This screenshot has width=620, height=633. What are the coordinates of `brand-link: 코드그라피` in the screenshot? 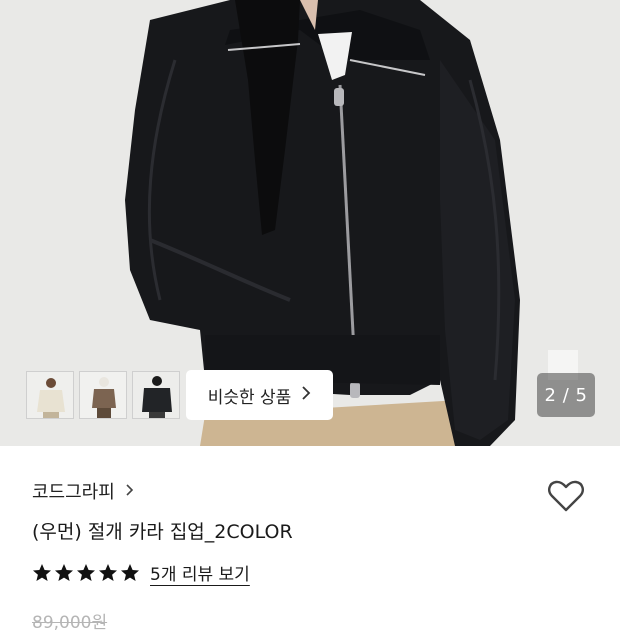 It's located at (83, 491).